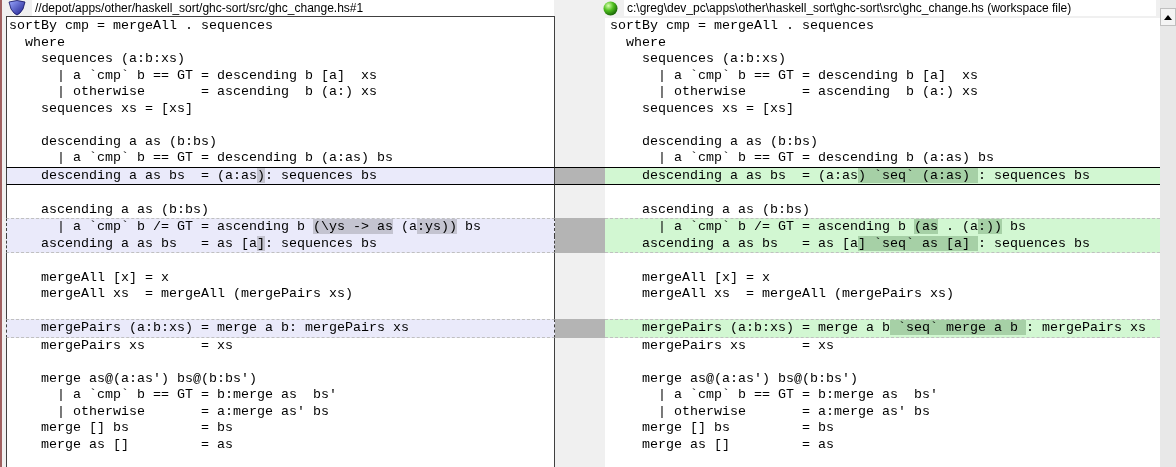  What do you see at coordinates (436, 226) in the screenshot?
I see `code-text: :ys))` at bounding box center [436, 226].